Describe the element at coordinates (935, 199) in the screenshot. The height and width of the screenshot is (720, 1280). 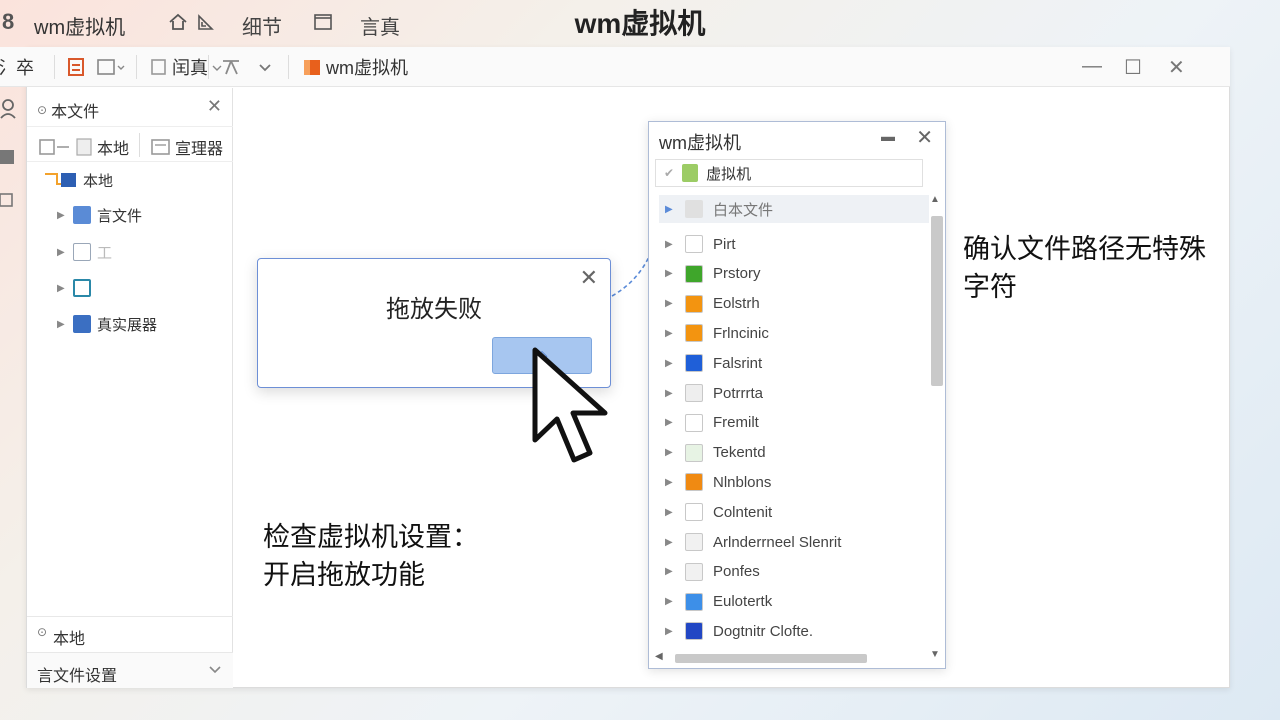
I see `scroll-up-icon: ▲` at that location.